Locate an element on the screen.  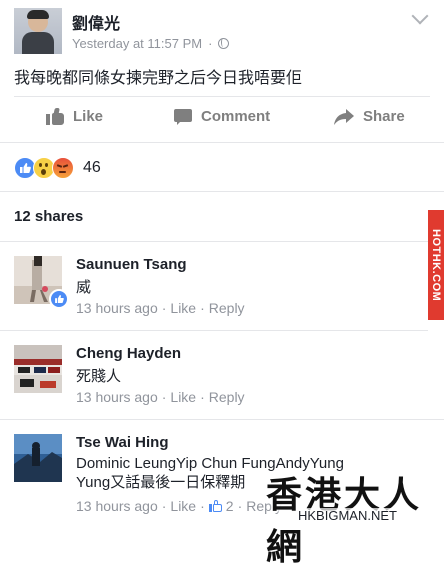
comment-meta: 13 hours ago · Like · 2 · Reply is located at coordinates (179, 506).